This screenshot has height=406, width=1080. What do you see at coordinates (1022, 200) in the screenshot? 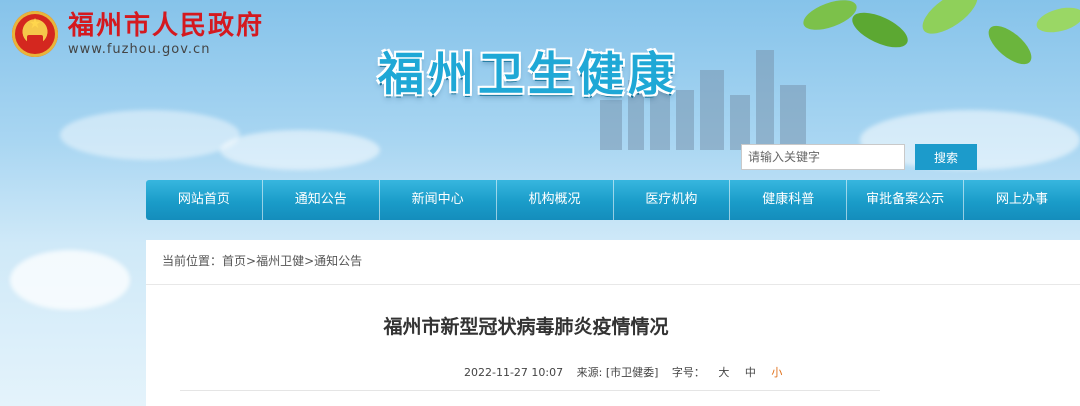
I see `nav-item-online-service: 网上办事` at bounding box center [1022, 200].